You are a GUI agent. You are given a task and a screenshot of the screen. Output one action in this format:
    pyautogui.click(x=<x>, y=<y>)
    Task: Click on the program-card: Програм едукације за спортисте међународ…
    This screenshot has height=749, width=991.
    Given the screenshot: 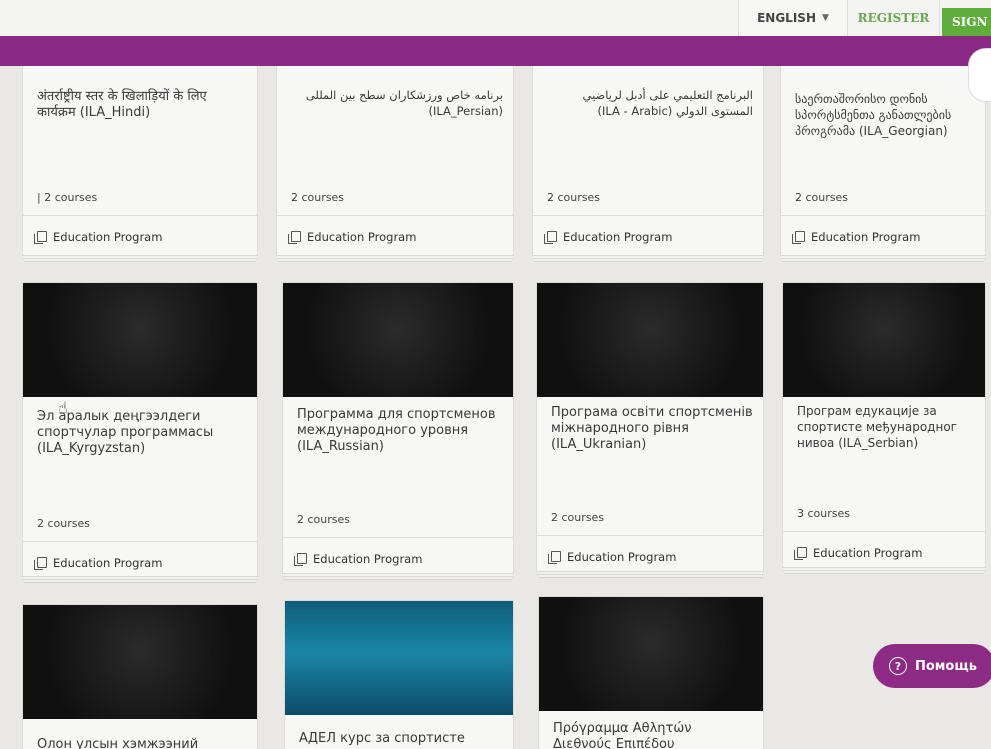 What is the action you would take?
    pyautogui.click(x=884, y=425)
    